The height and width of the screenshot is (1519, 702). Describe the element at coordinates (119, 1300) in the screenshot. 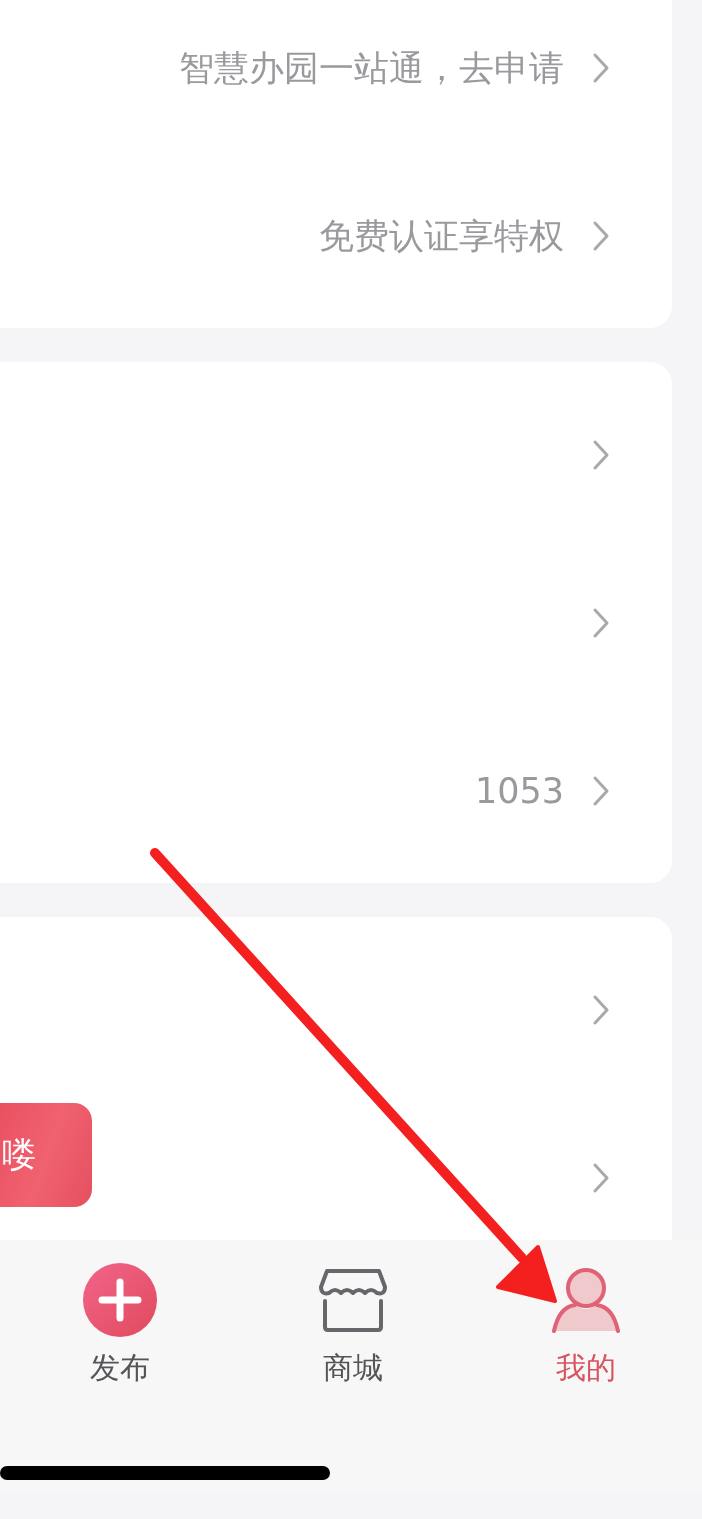

I see `plus-icon` at that location.